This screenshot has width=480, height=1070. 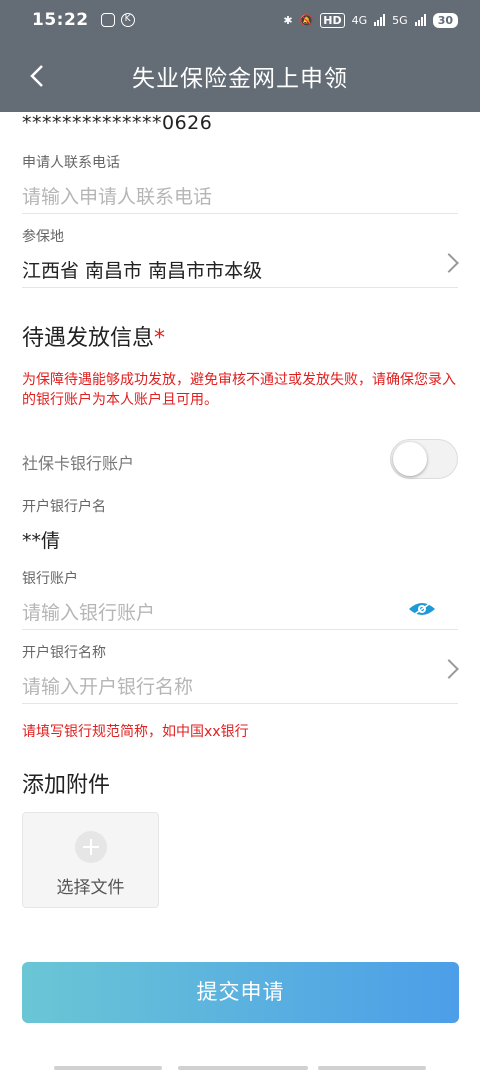 I want to click on app-notification-icon, so click(x=107, y=20).